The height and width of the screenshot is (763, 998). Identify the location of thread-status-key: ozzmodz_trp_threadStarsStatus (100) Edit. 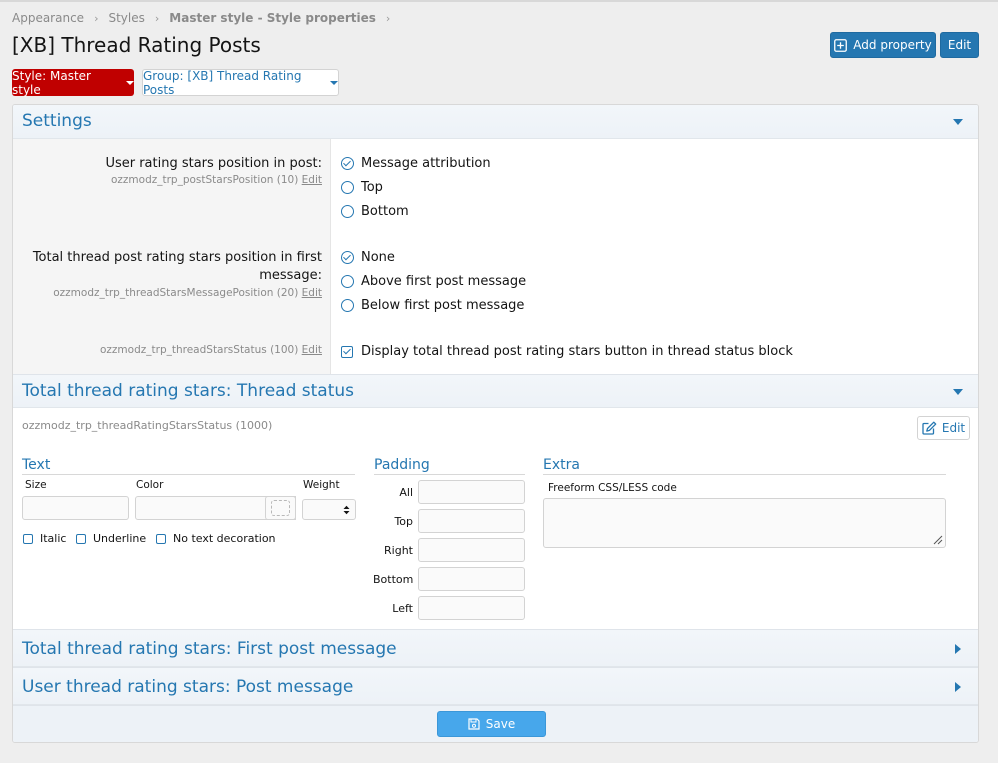
(211, 350).